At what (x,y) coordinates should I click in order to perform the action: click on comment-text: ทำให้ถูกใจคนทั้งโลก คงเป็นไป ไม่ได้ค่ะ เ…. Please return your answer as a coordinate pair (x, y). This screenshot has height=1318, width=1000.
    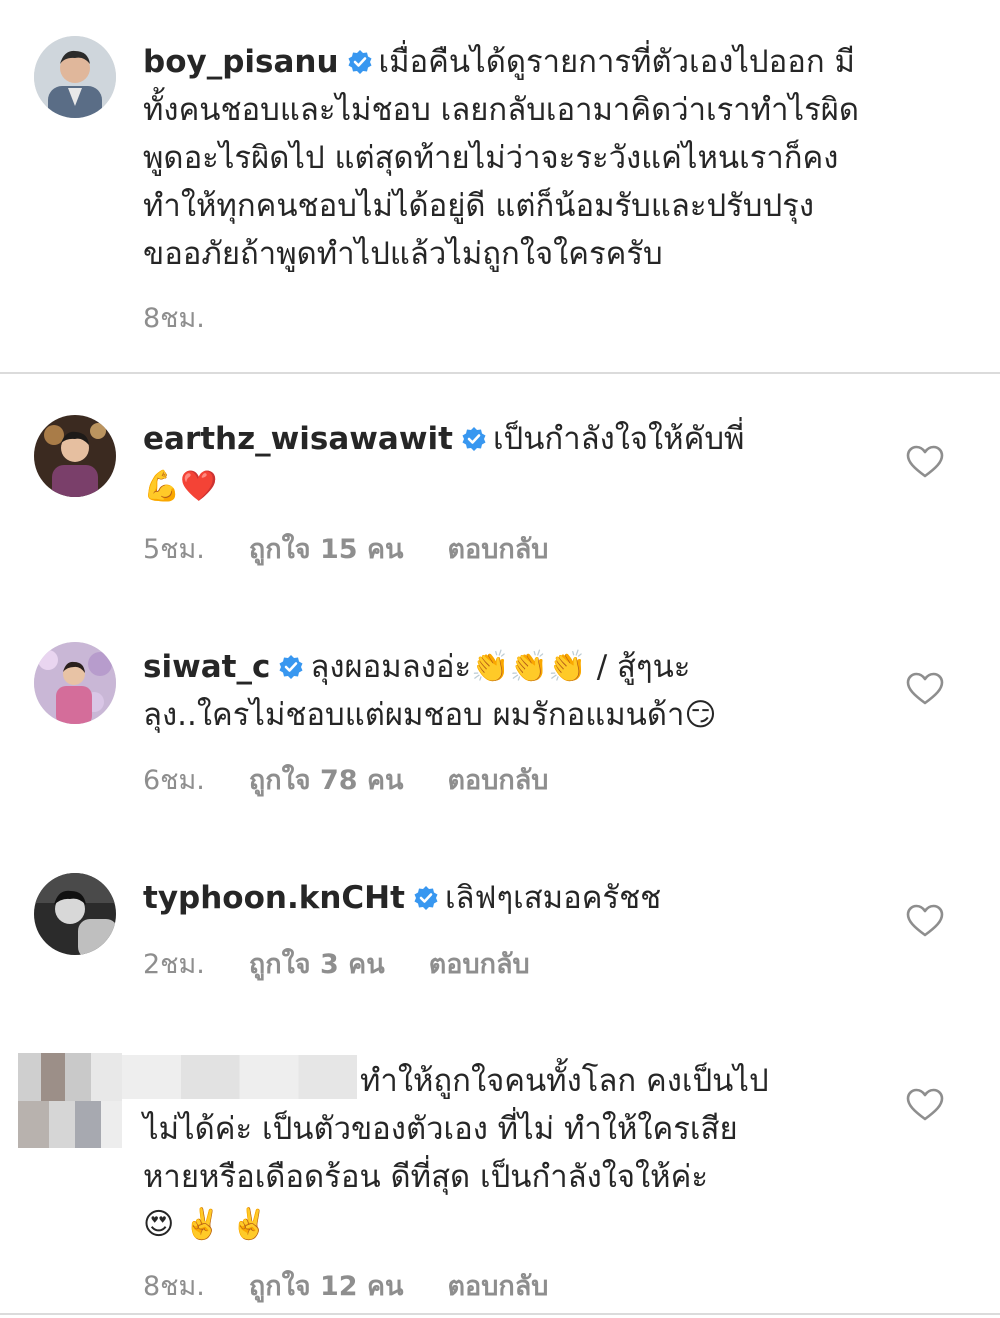
    Looking at the image, I should click on (513, 1153).